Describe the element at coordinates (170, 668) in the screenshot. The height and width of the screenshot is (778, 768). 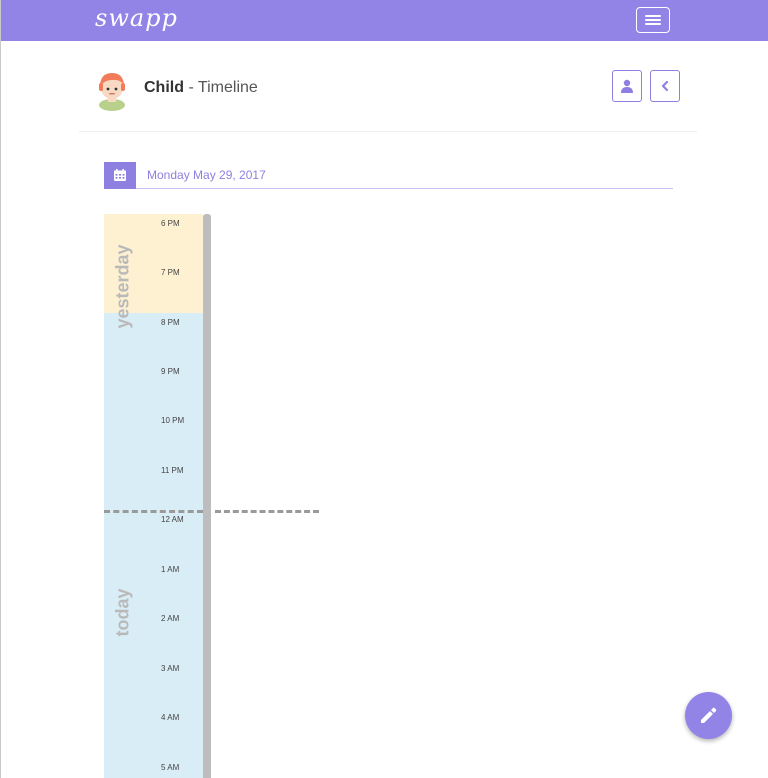
I see `hour-label: 3 AM` at that location.